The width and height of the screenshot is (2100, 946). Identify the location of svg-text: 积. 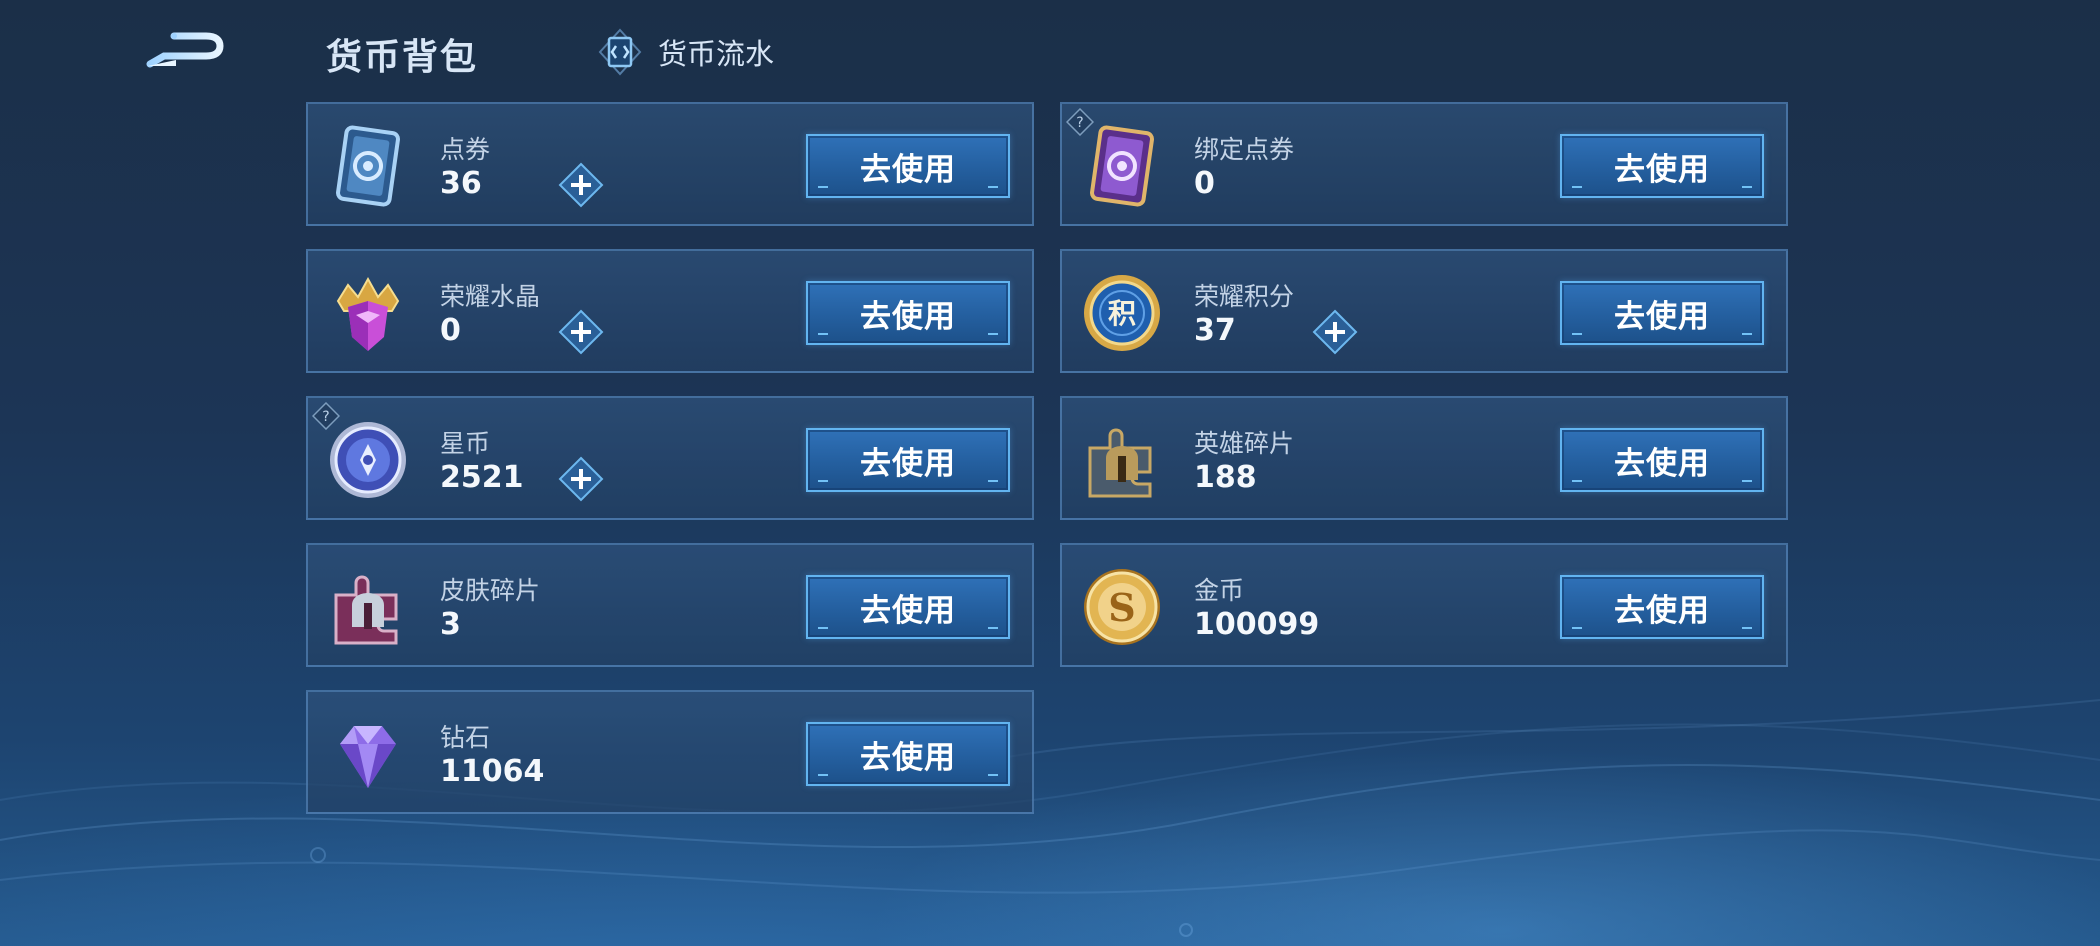
(1122, 313).